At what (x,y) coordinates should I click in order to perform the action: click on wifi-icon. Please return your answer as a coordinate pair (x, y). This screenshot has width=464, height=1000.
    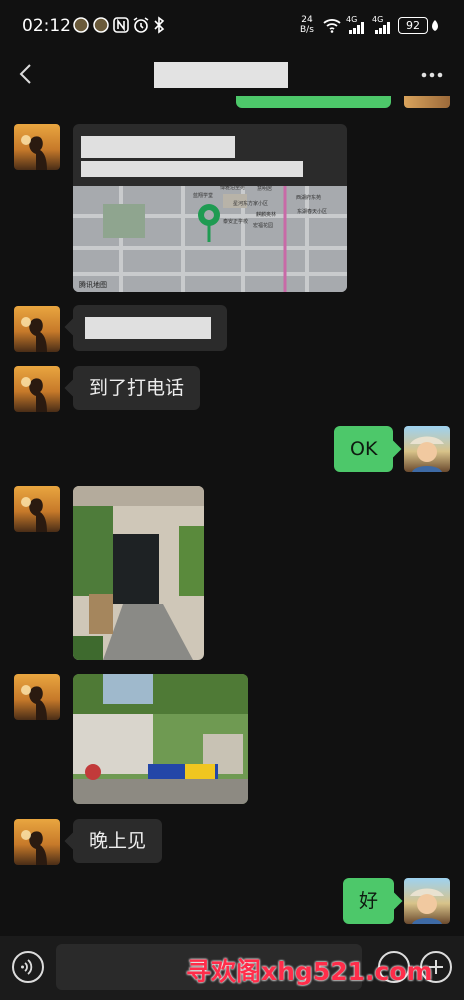
    Looking at the image, I should click on (332, 26).